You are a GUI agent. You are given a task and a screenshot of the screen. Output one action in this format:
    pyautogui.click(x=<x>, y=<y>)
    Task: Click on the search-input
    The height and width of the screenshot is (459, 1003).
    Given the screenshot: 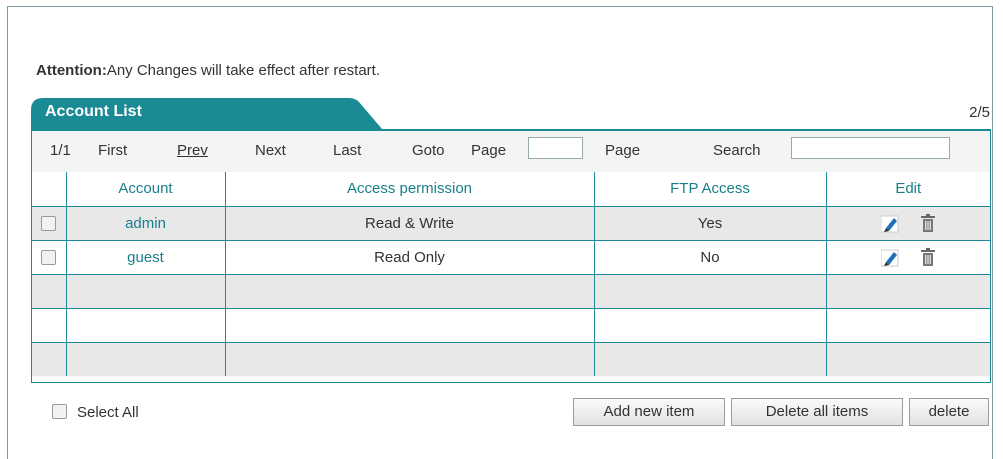 What is the action you would take?
    pyautogui.click(x=870, y=148)
    